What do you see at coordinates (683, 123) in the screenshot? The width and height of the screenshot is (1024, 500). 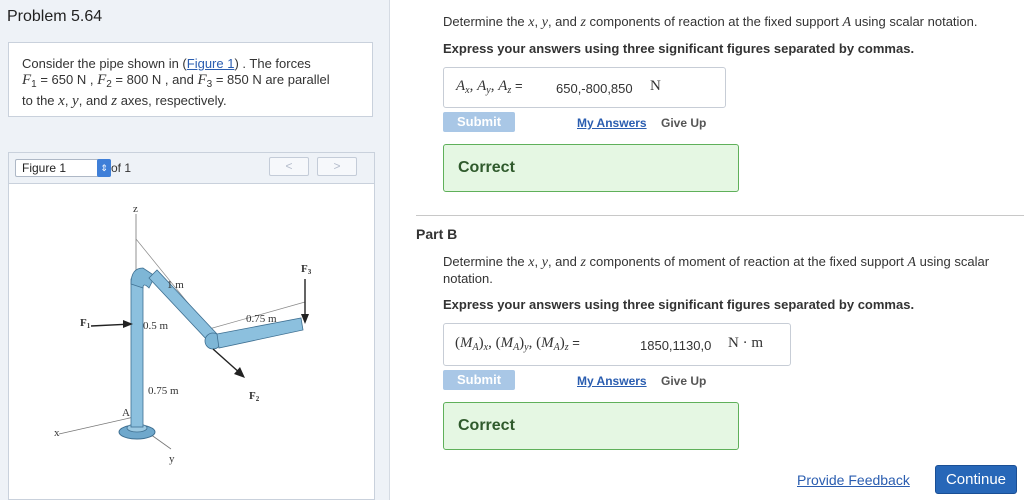 I see `part-a-give-up-link: Give Up` at bounding box center [683, 123].